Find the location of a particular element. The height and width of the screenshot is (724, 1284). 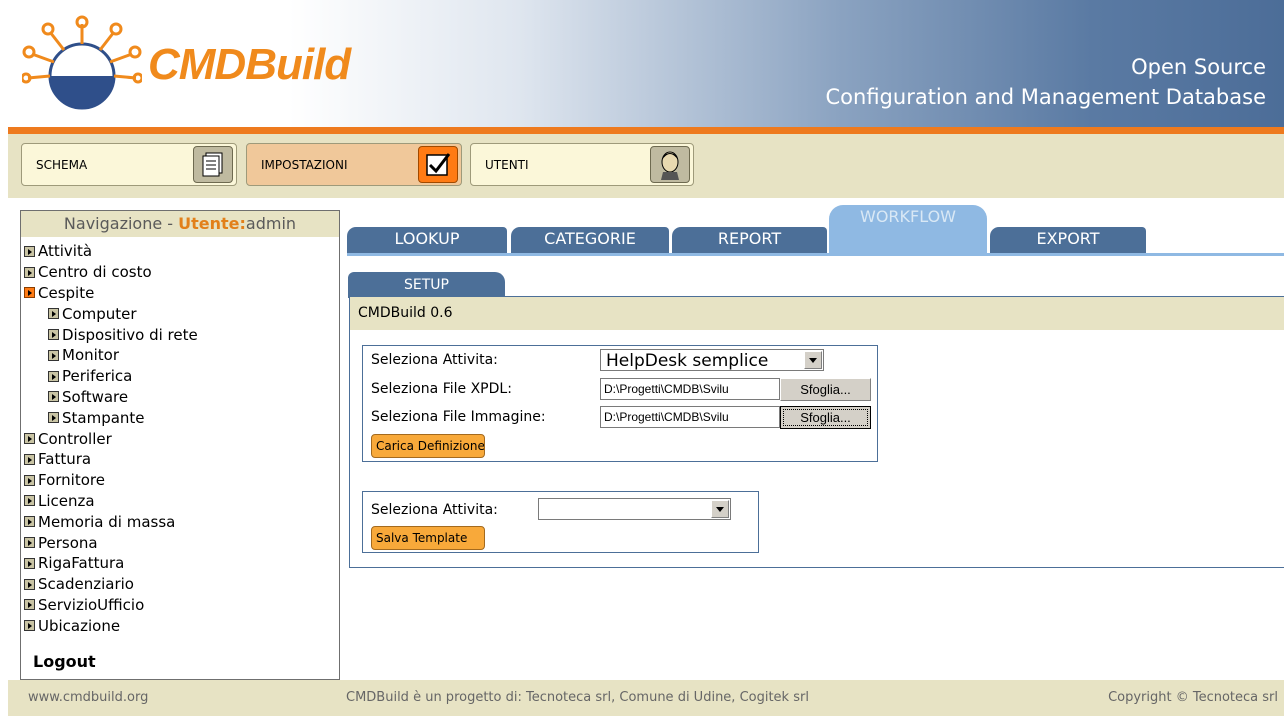

nav-item: Scadenziario is located at coordinates (181, 584).